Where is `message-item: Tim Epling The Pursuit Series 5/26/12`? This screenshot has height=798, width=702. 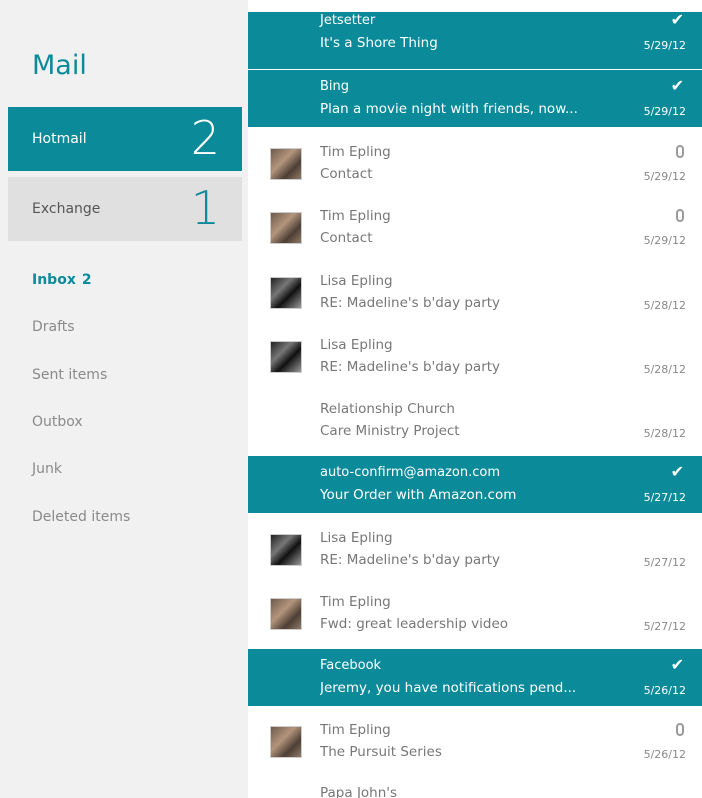 message-item: Tim Epling The Pursuit Series 5/26/12 is located at coordinates (475, 741).